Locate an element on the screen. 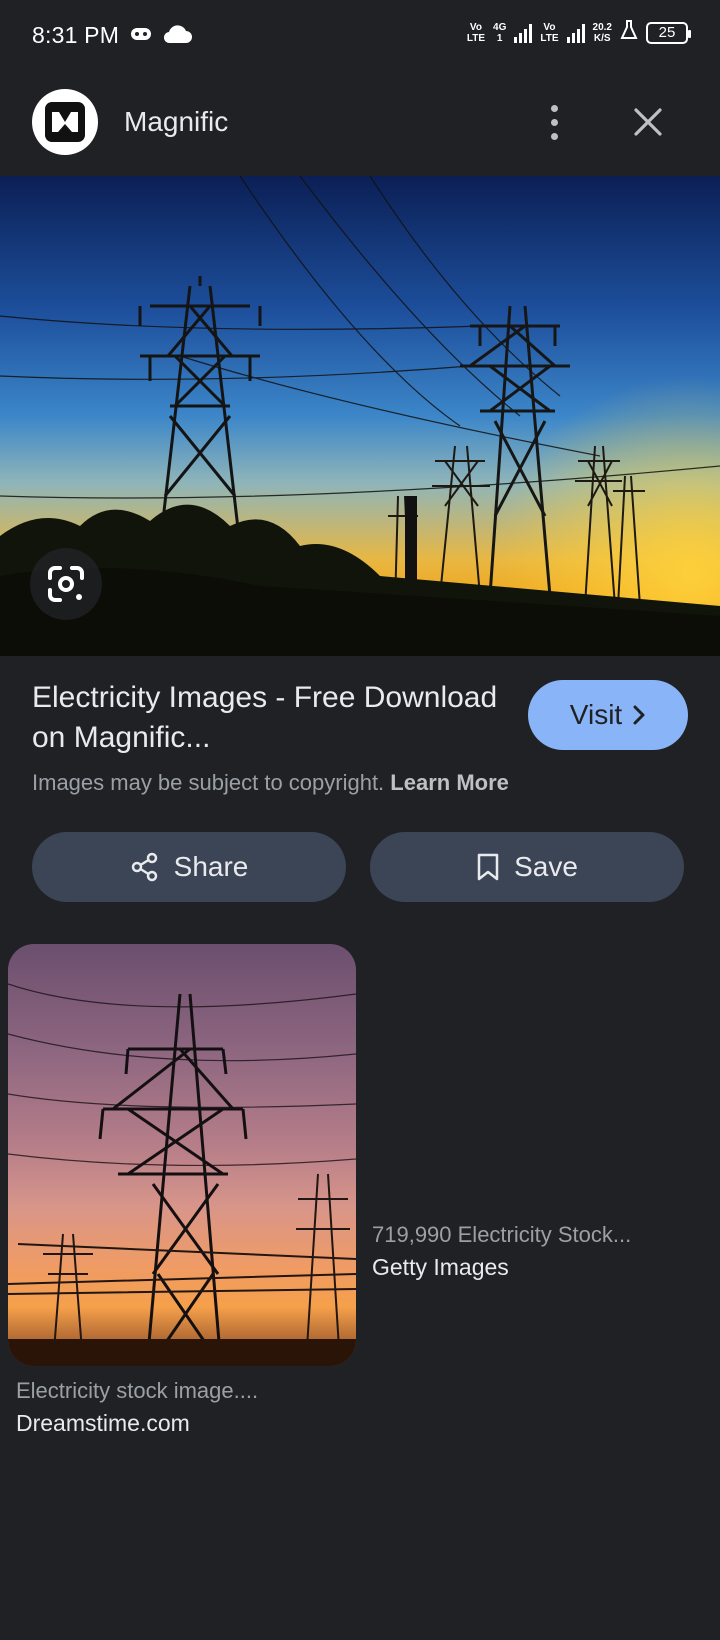 The image size is (720, 1640). visit-button: Visit is located at coordinates (608, 715).